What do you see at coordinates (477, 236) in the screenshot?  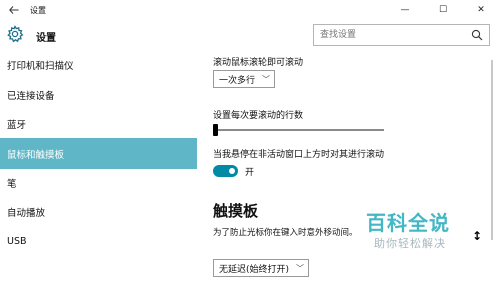 I see `mouse-cursor-icon: ↕` at bounding box center [477, 236].